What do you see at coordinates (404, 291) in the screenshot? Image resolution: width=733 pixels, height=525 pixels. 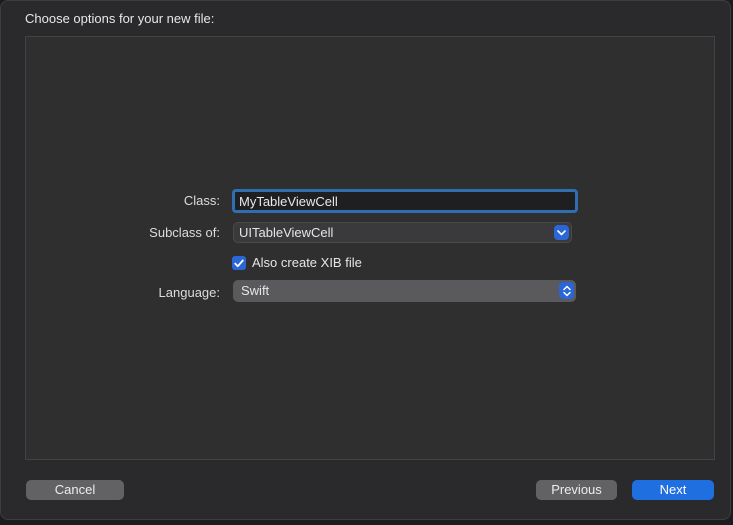 I see `language-popup: Swift` at bounding box center [404, 291].